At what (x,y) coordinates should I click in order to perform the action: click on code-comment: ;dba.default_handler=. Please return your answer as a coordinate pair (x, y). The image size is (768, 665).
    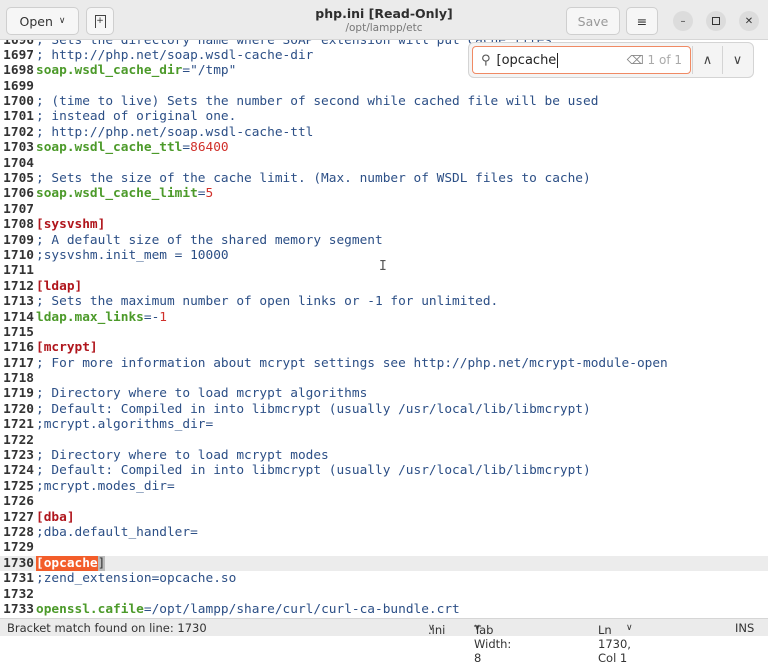
    Looking at the image, I should click on (117, 532).